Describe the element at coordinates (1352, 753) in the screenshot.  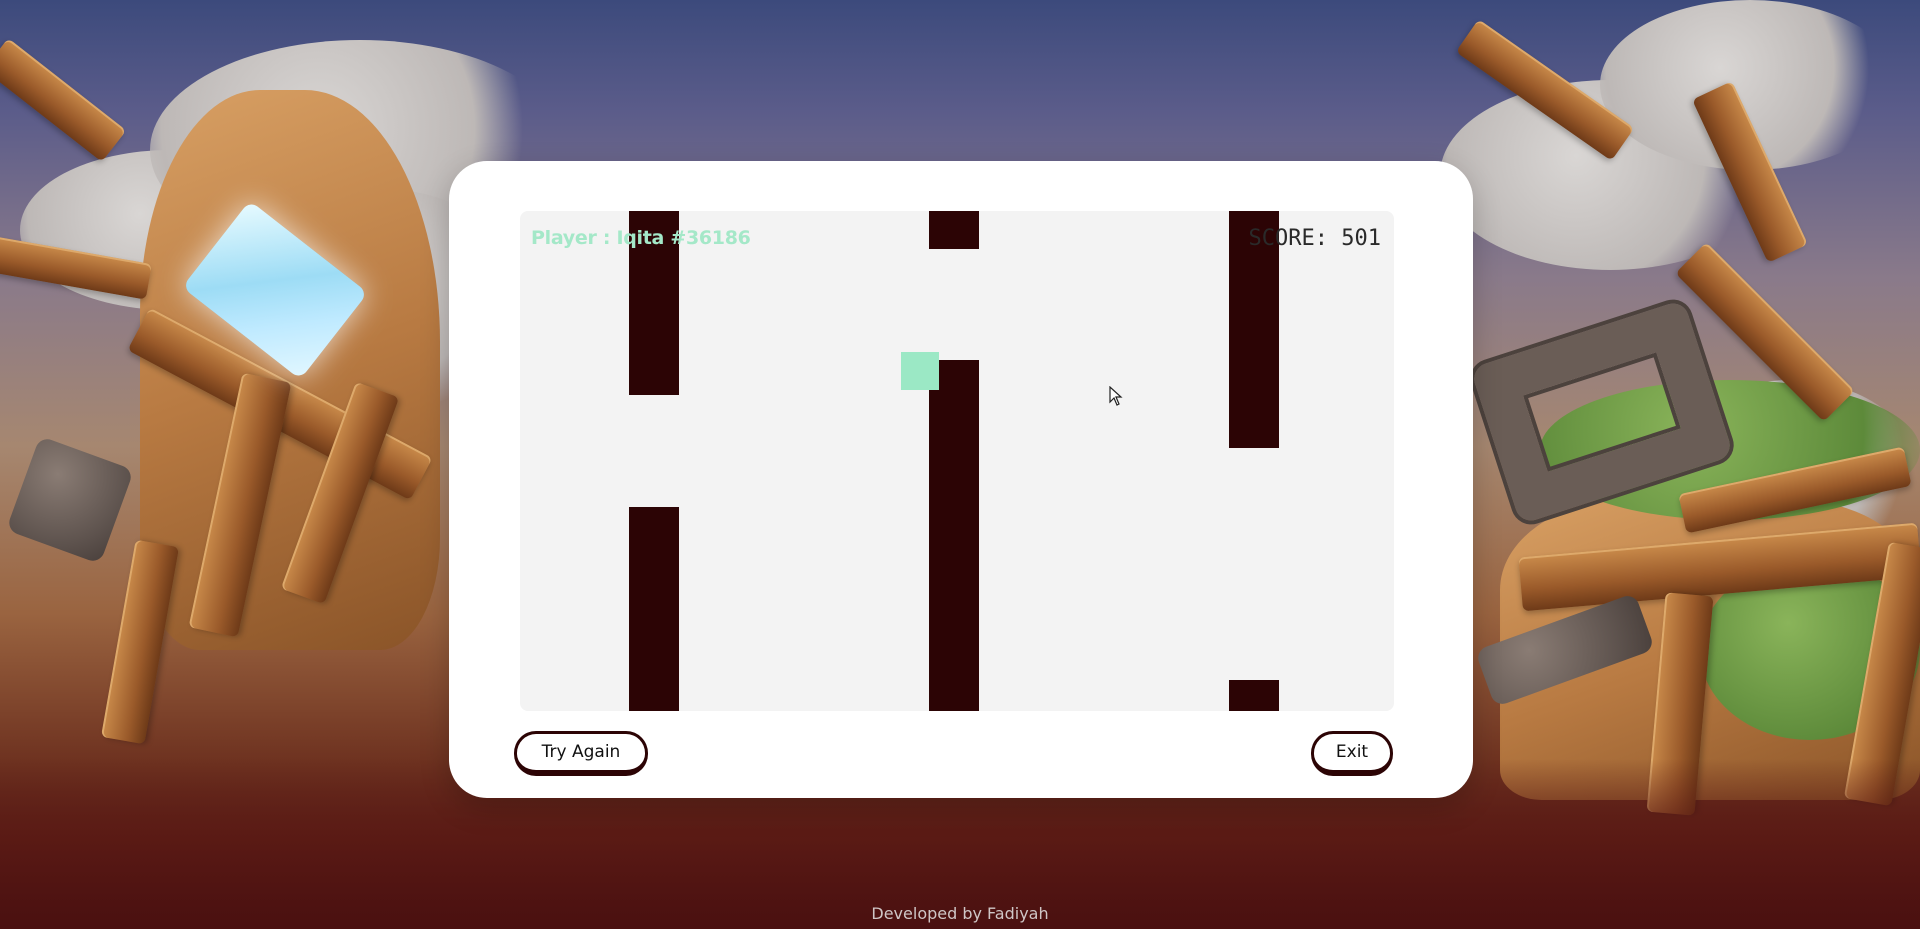
I see `exit-button: Exit` at that location.